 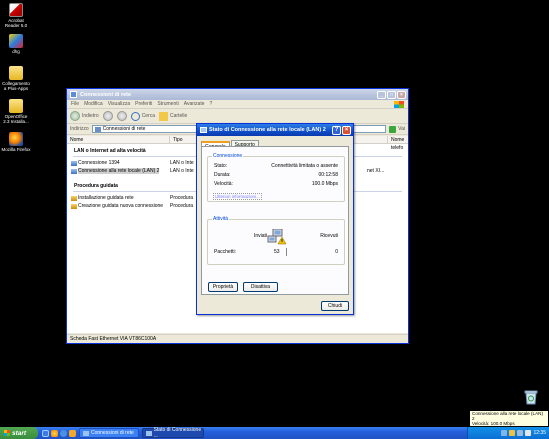 I want to click on menu-tools: Strumenti, so click(x=167, y=104).